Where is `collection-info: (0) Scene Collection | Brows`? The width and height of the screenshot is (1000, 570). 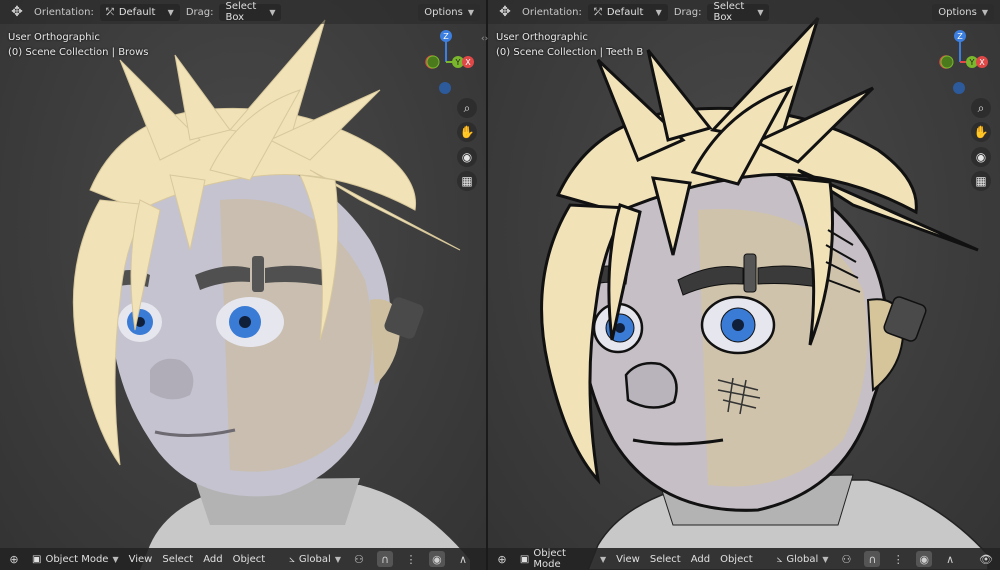
collection-info: (0) Scene Collection | Brows is located at coordinates (78, 52).